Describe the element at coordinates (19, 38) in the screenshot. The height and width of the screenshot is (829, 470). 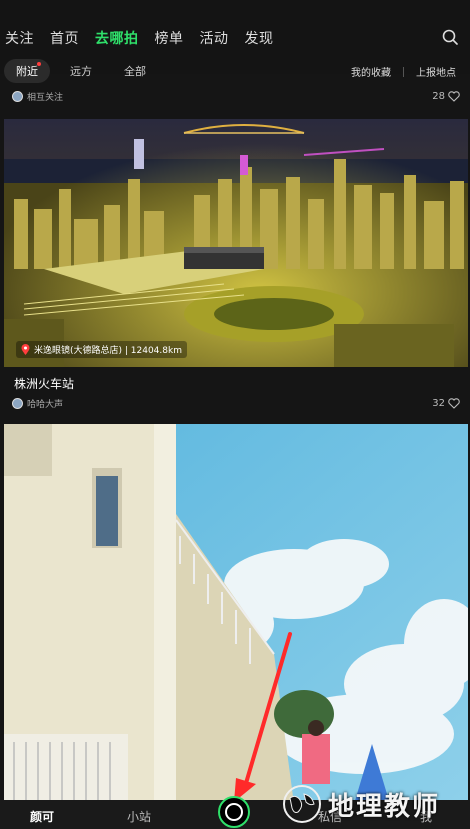
I see `tab-follow: 关注` at that location.